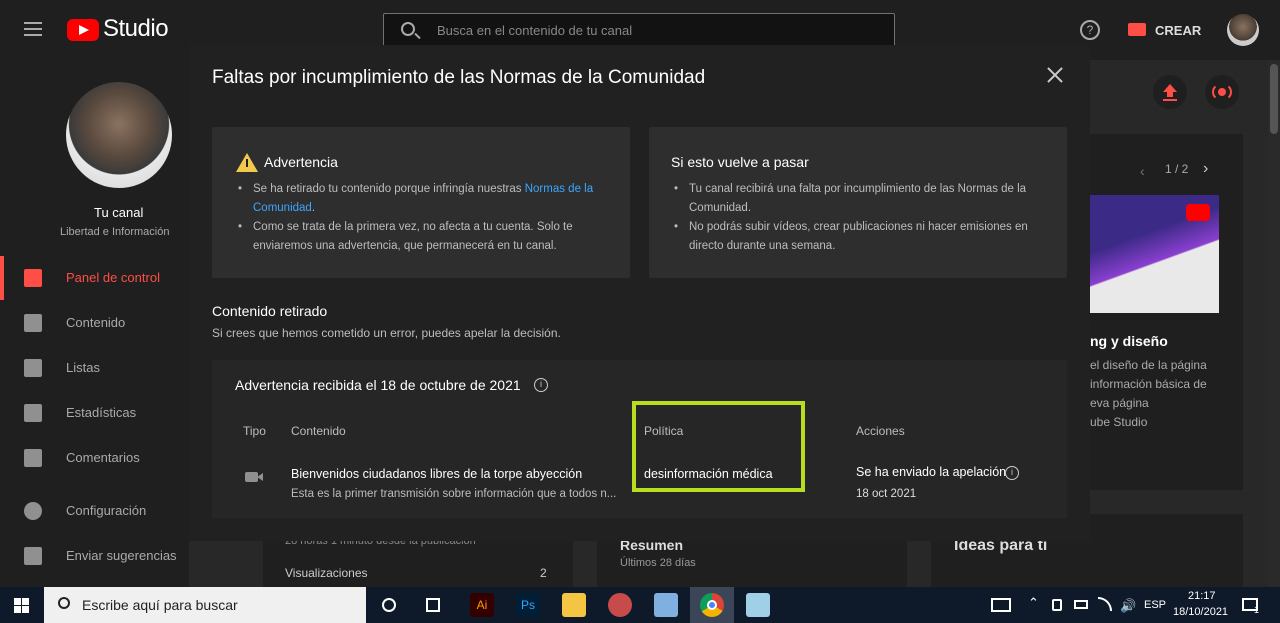  What do you see at coordinates (1154, 254) in the screenshot?
I see `news-thumbnail` at bounding box center [1154, 254].